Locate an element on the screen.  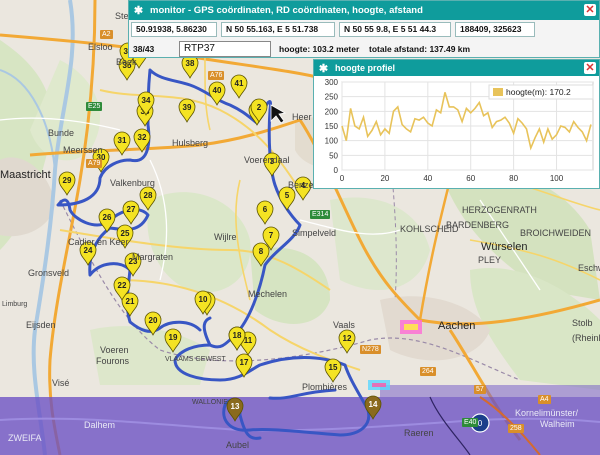
place-label: Fourons is located at coordinates (113, 361).